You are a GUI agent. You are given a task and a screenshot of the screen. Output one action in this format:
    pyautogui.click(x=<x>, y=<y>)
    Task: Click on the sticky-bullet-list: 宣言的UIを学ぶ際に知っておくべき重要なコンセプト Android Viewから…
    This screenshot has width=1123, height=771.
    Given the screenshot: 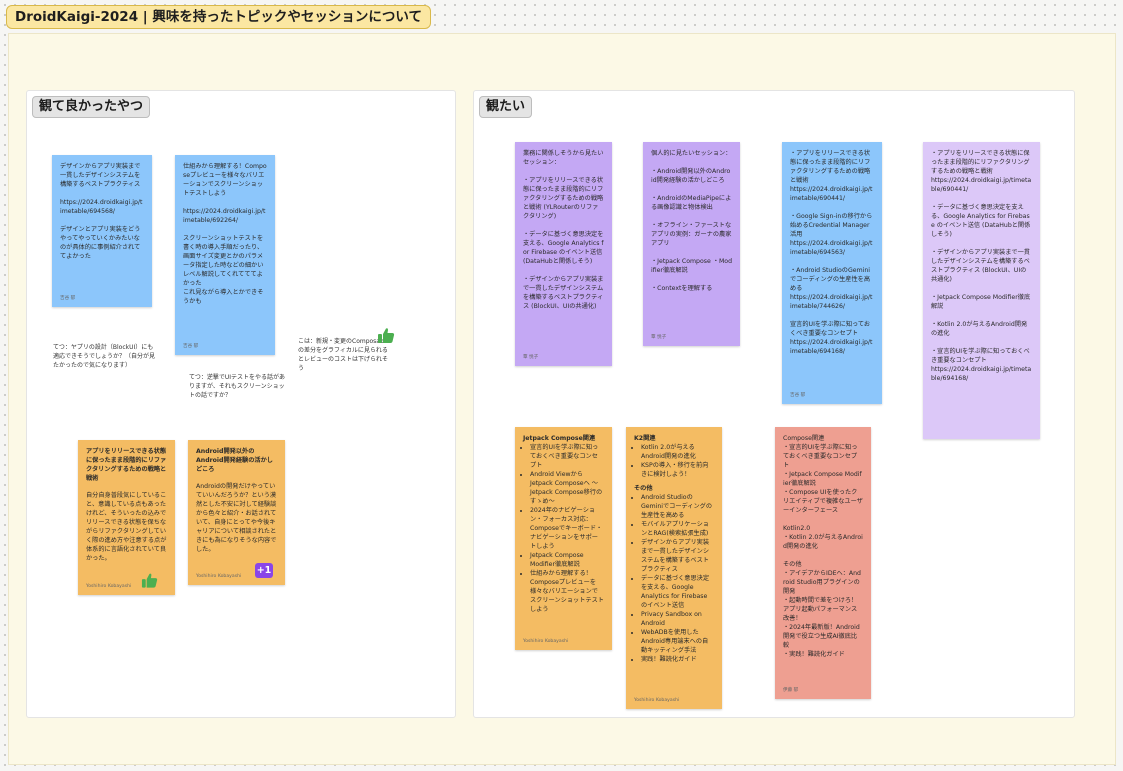 What is the action you would take?
    pyautogui.click(x=567, y=529)
    